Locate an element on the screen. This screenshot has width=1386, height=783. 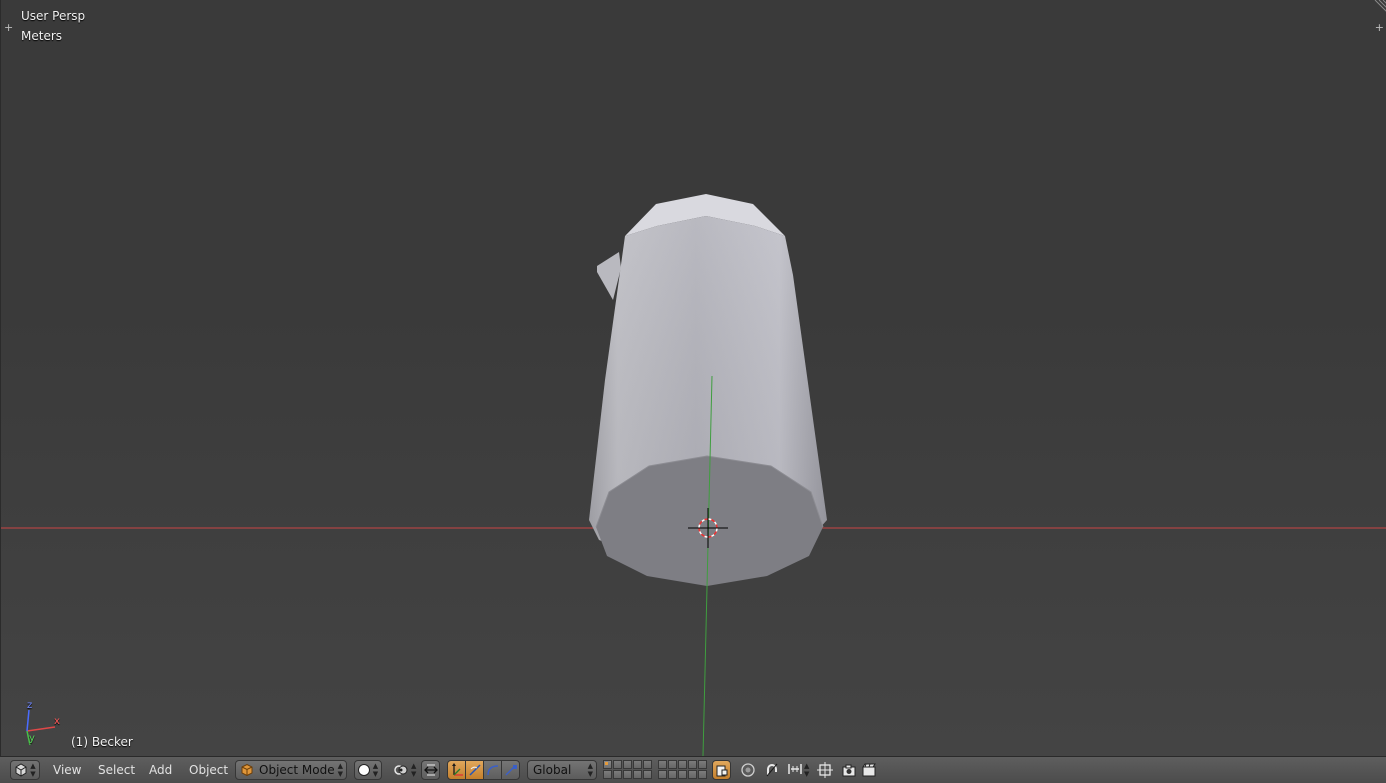
snap-target-icon is located at coordinates (825, 770).